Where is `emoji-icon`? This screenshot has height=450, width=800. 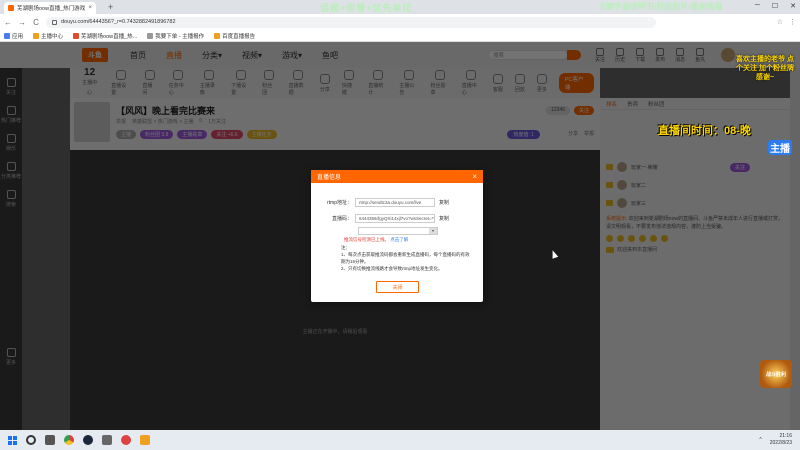
emoji-icon is located at coordinates (653, 238).